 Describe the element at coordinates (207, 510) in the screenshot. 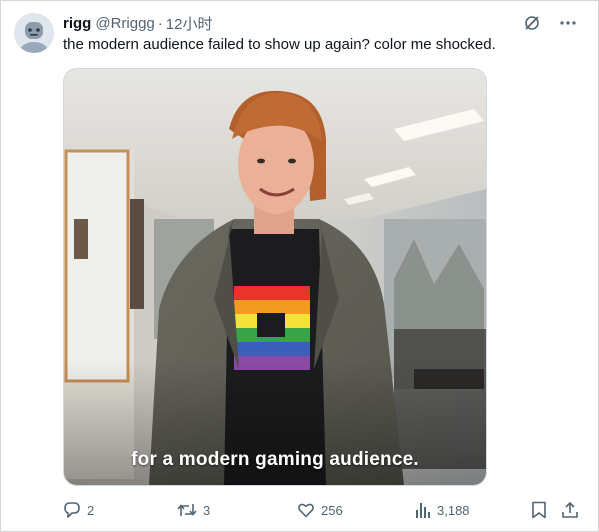

I see `retweet-count: 3` at that location.